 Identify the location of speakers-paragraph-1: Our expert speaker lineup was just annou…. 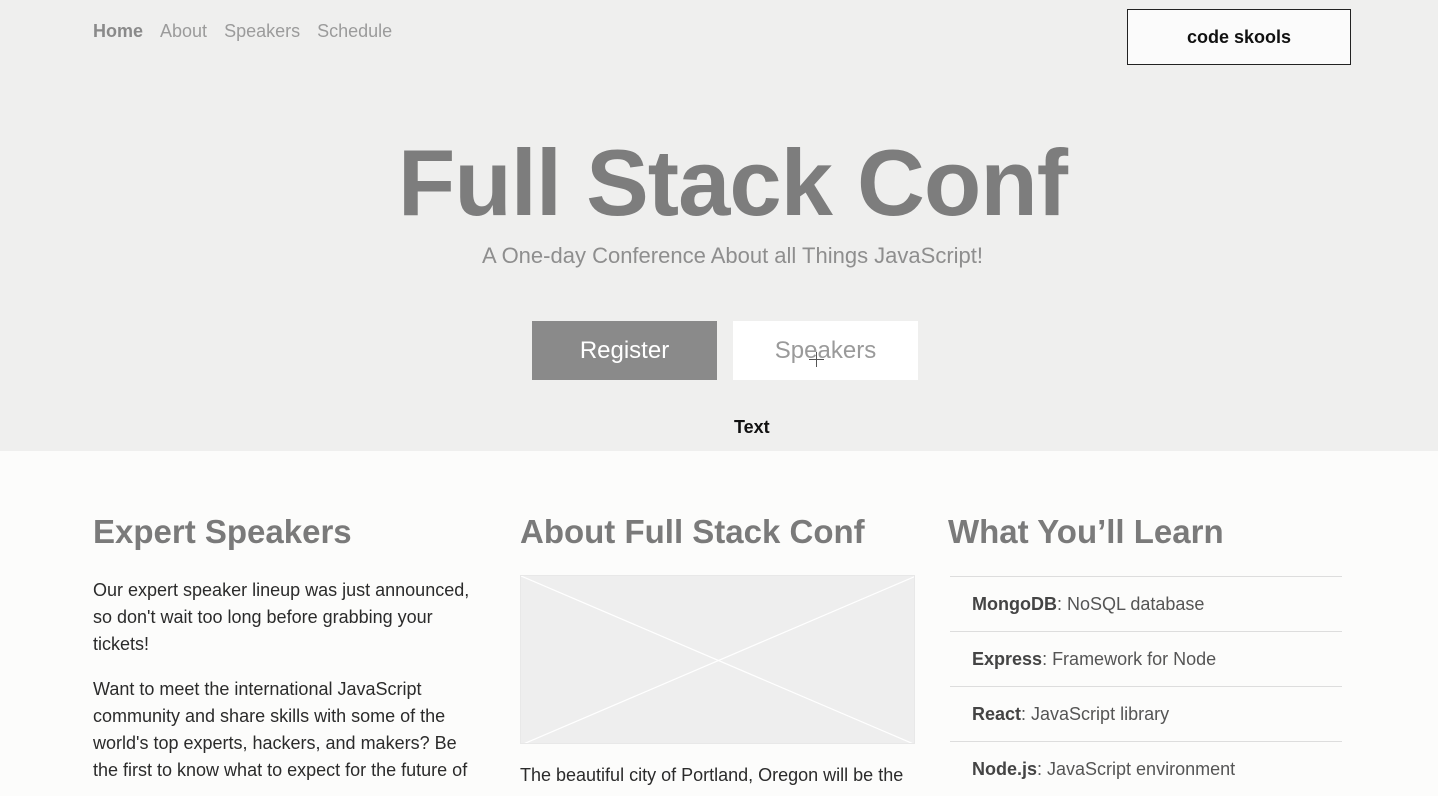
(281, 617).